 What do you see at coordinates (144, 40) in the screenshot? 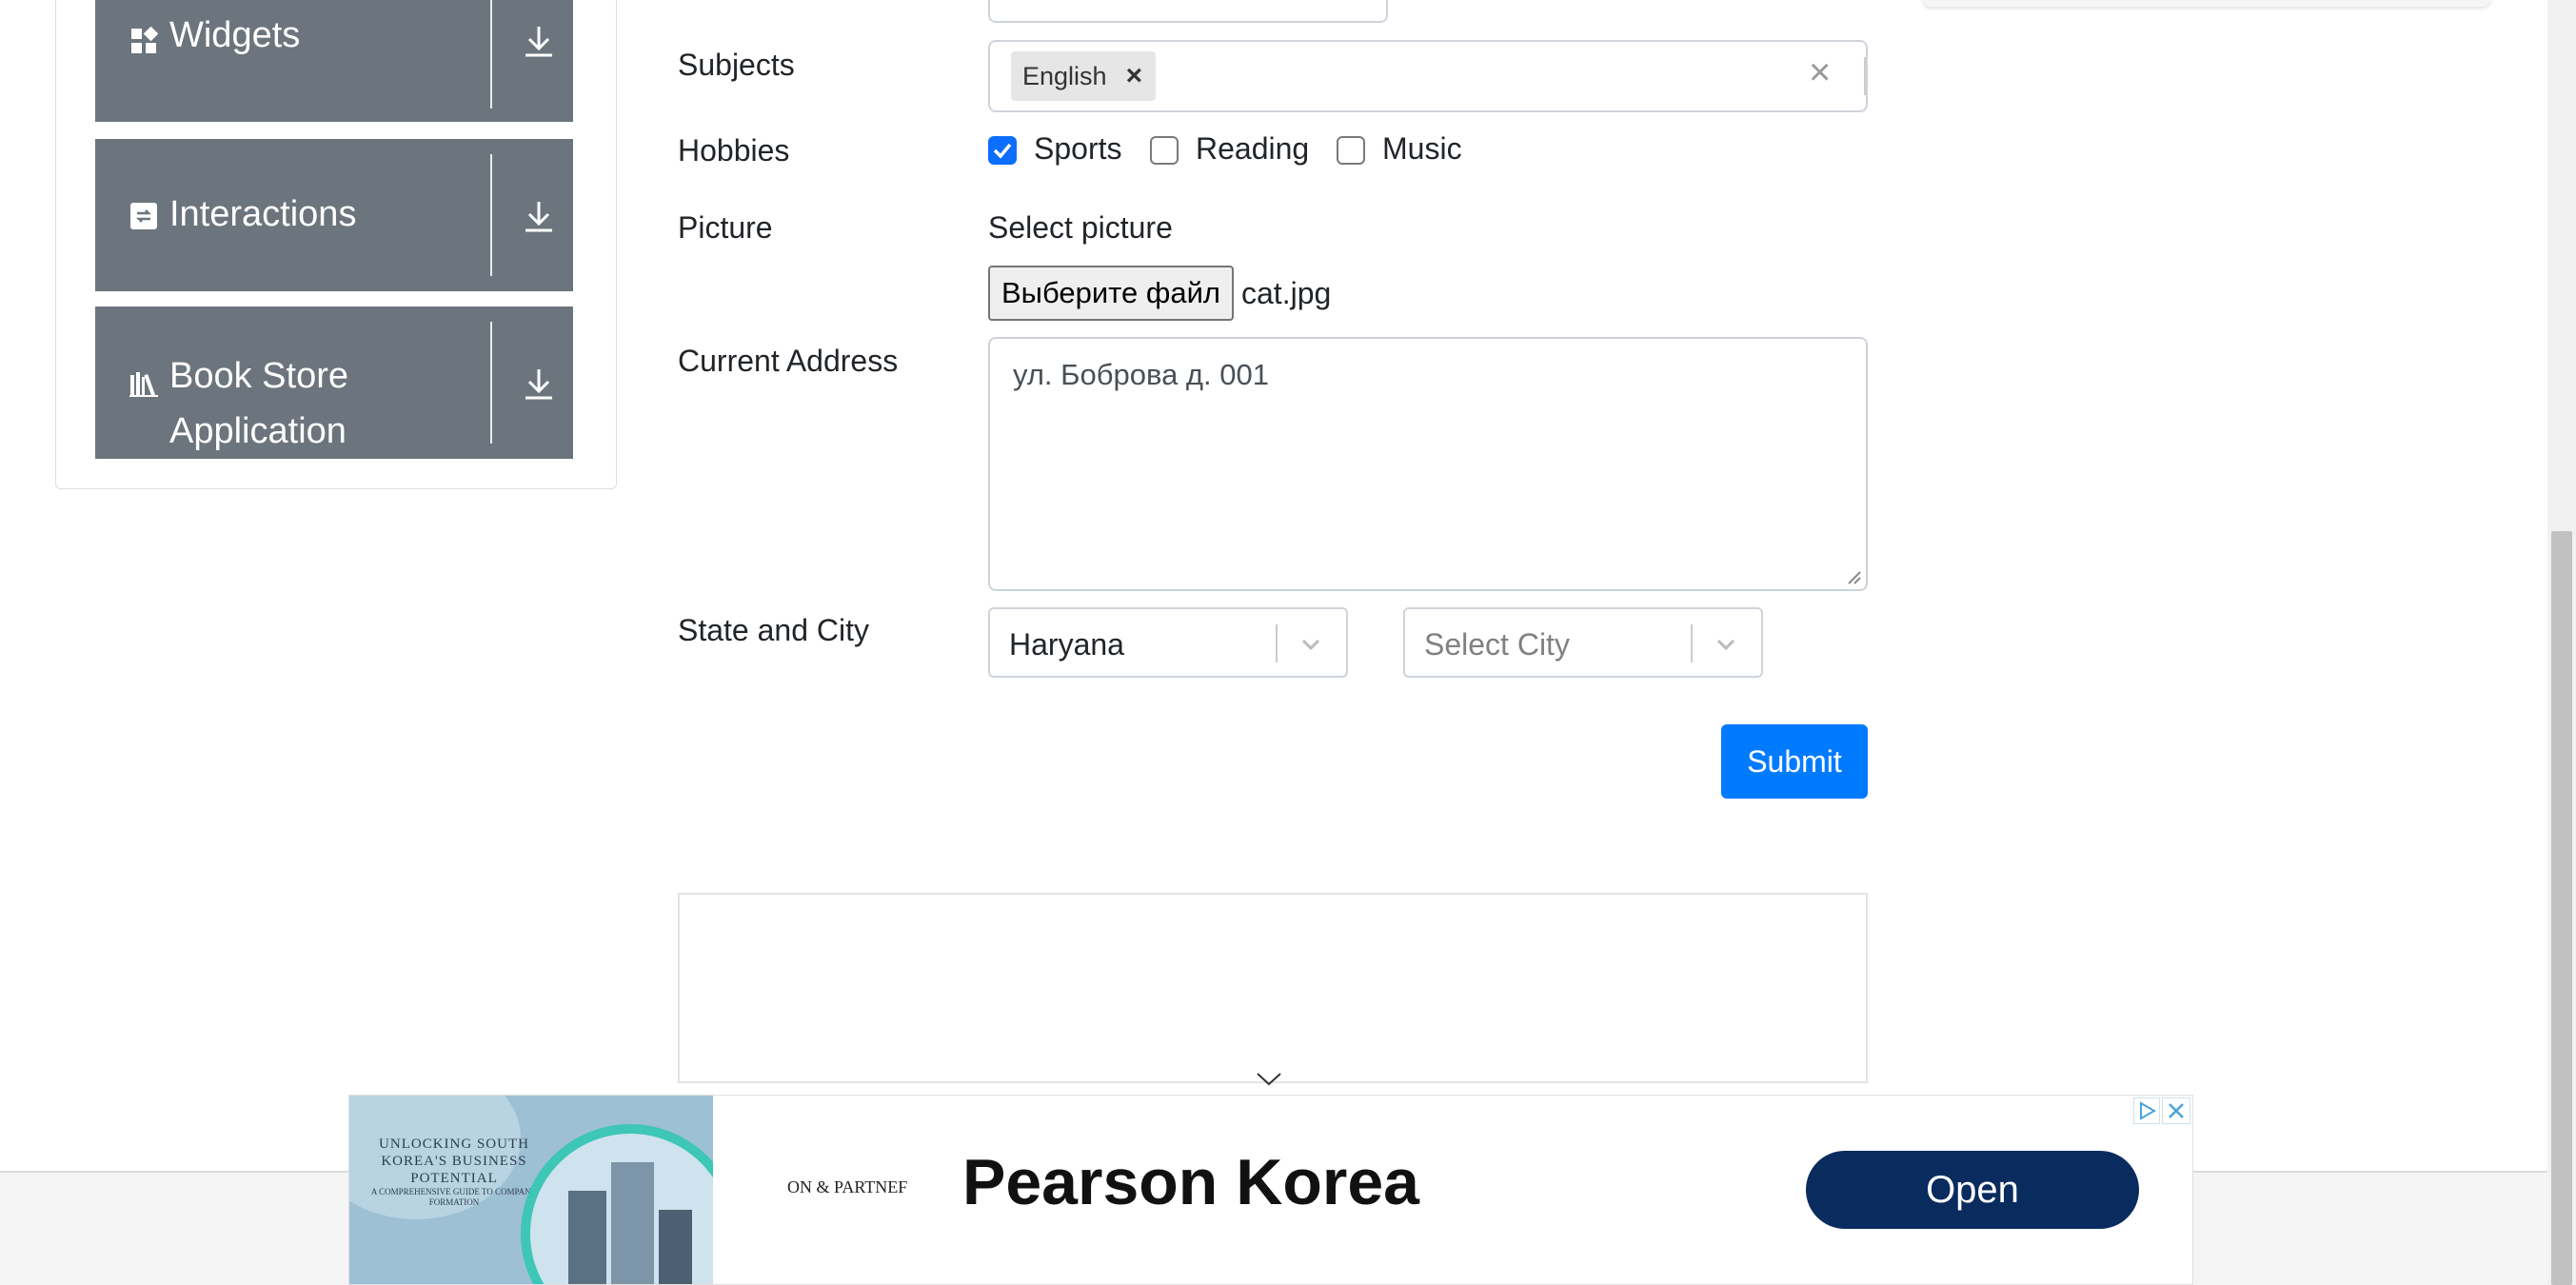
I see `widgets-icon` at bounding box center [144, 40].